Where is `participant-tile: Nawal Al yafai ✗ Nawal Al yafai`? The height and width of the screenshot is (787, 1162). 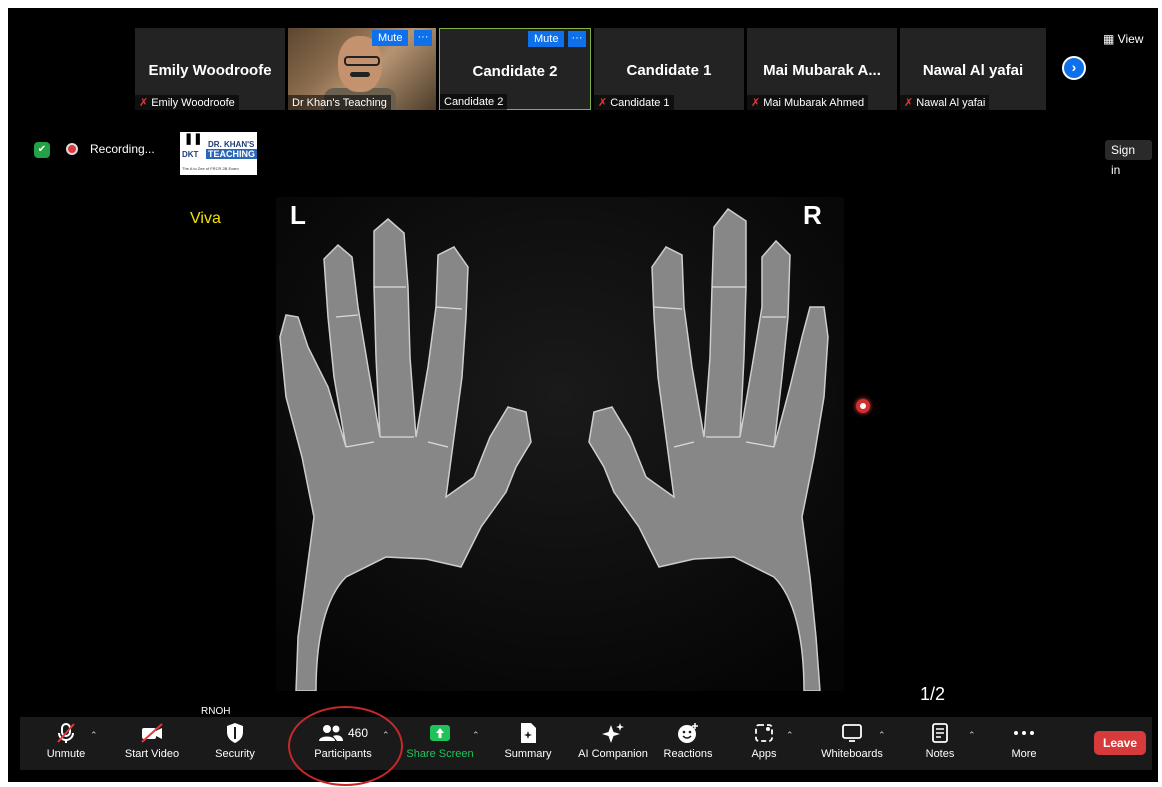
participant-tile: Nawal Al yafai ✗ Nawal Al yafai is located at coordinates (973, 69).